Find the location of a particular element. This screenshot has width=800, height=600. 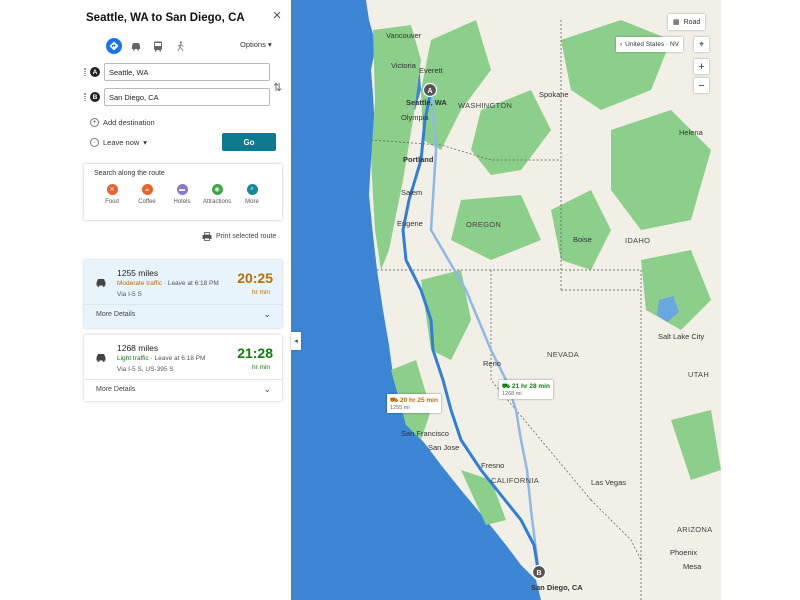

city-seattle: Seattle, WA is located at coordinates (426, 102).